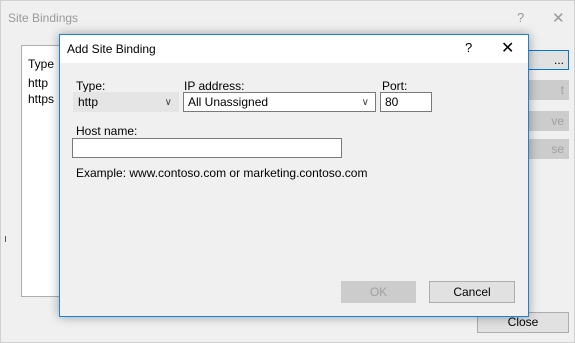  What do you see at coordinates (91, 86) in the screenshot?
I see `type-label: Type:` at bounding box center [91, 86].